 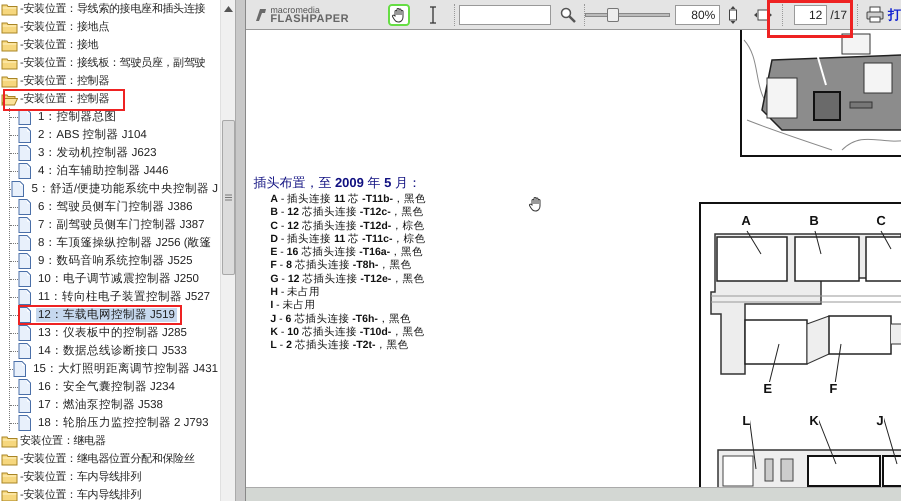 I want to click on connector-entry: J - 6 芯插头连接 -T6h-，黑色, so click(x=341, y=319).